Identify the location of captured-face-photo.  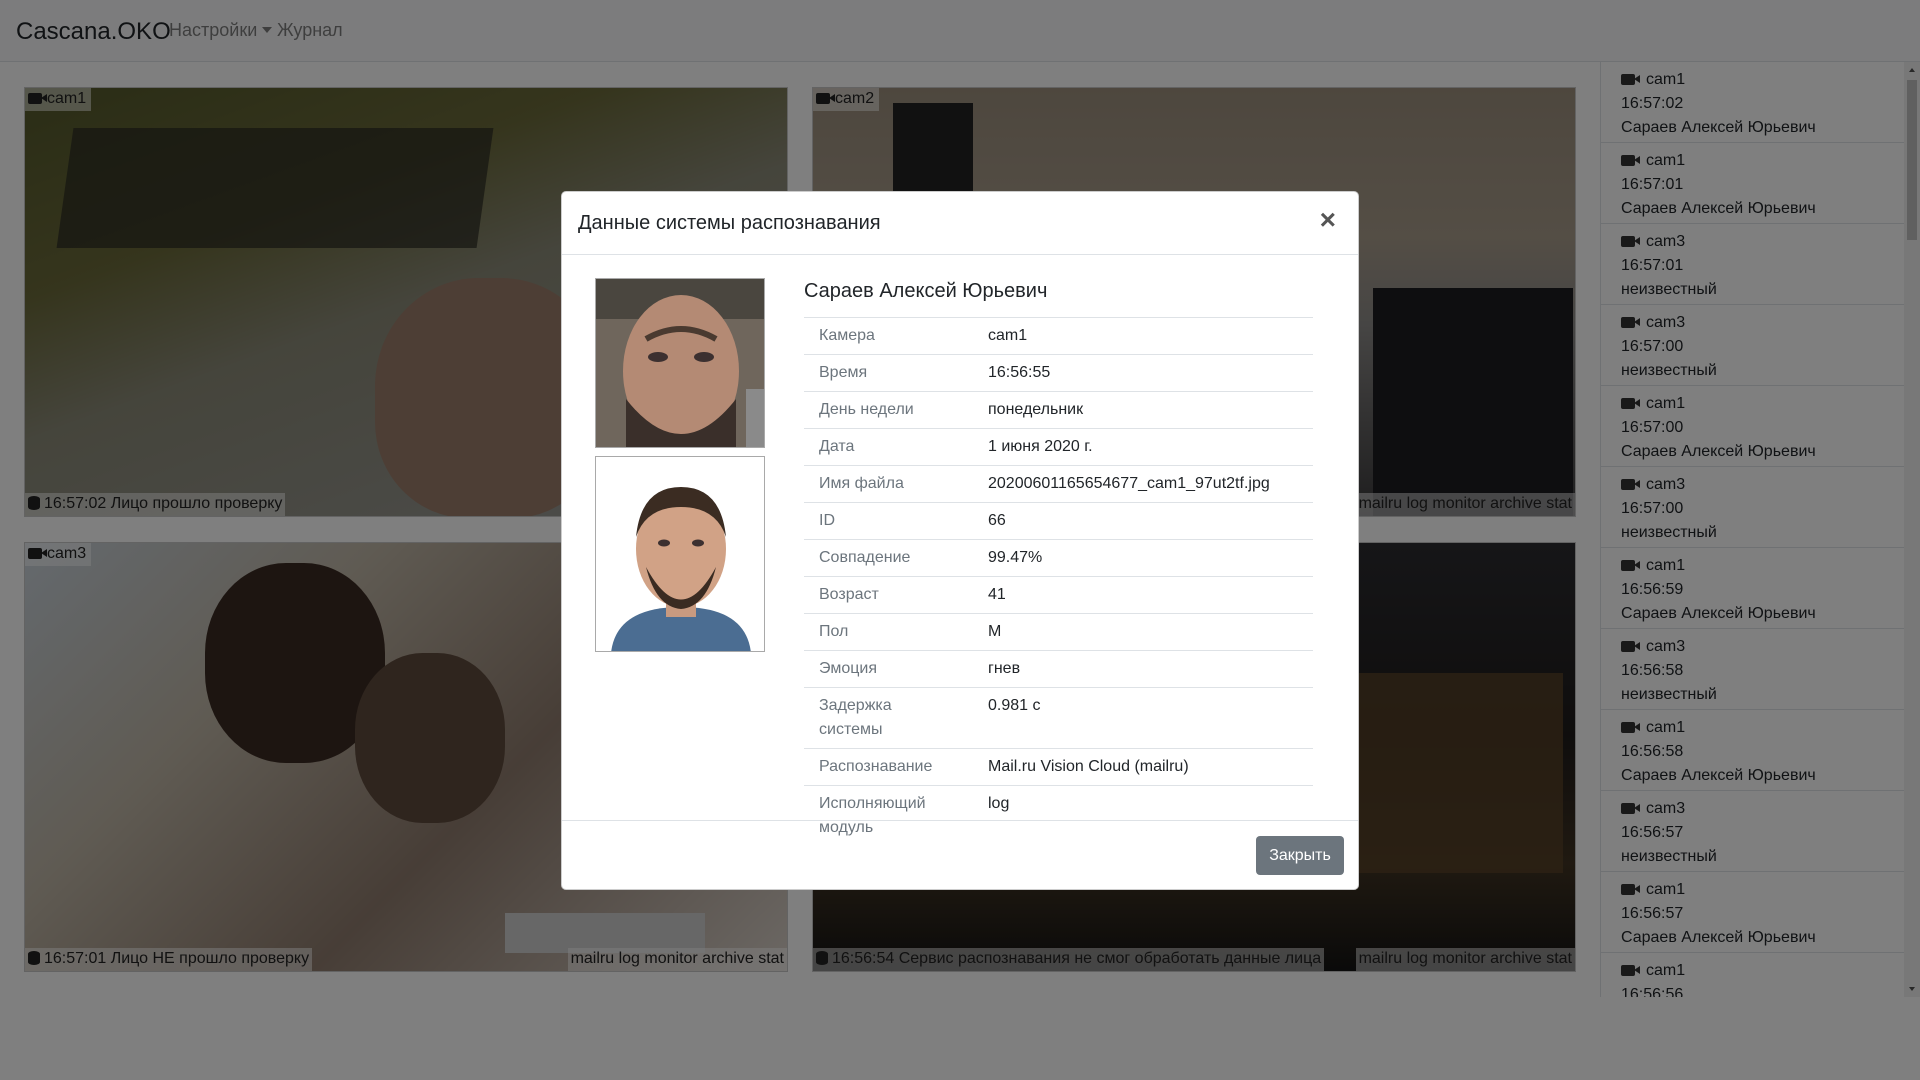
(680, 363).